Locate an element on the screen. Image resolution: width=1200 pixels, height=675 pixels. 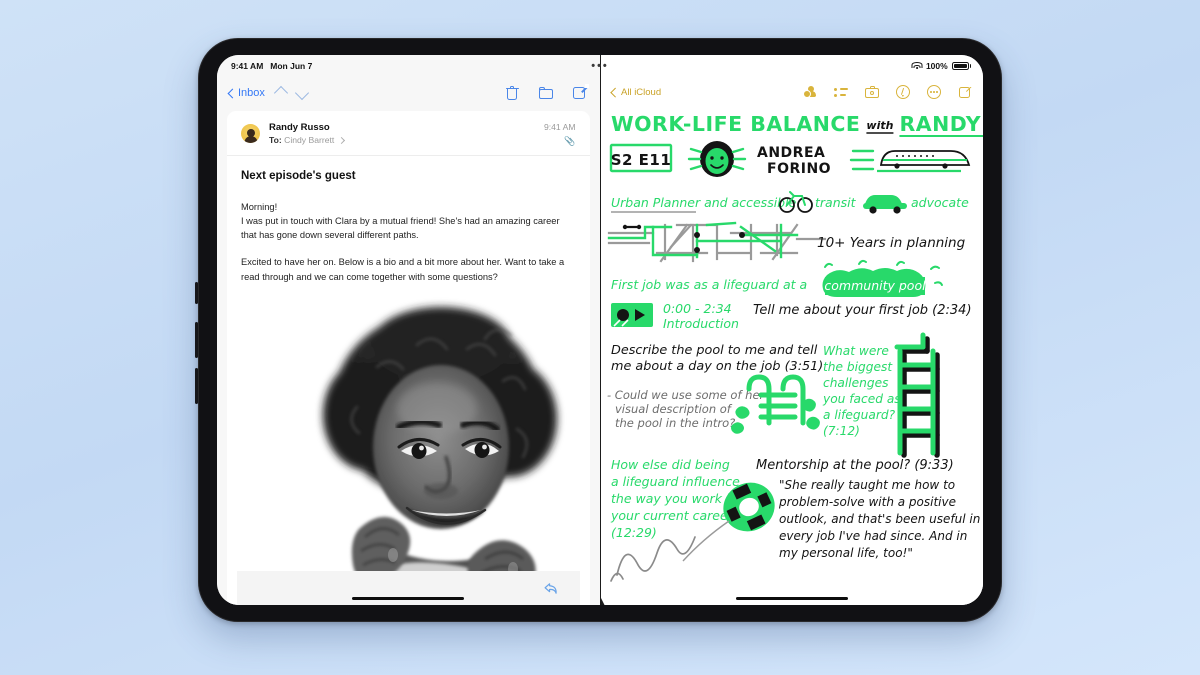
compose-icon is located at coordinates (581, 92).